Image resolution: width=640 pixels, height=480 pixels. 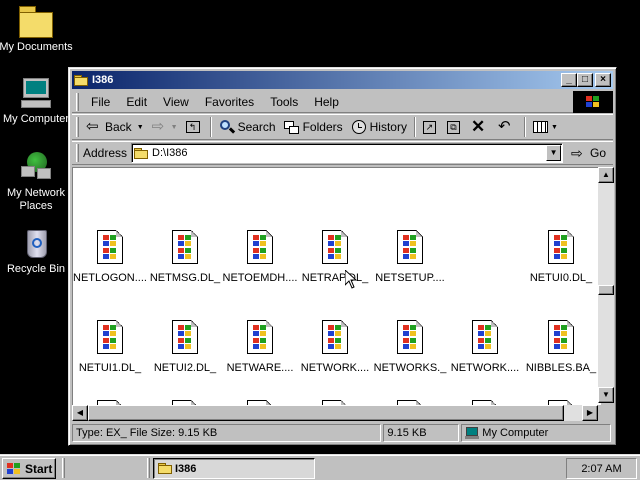 I want to click on file-item: NIBBLES.BA_, so click(x=561, y=347).